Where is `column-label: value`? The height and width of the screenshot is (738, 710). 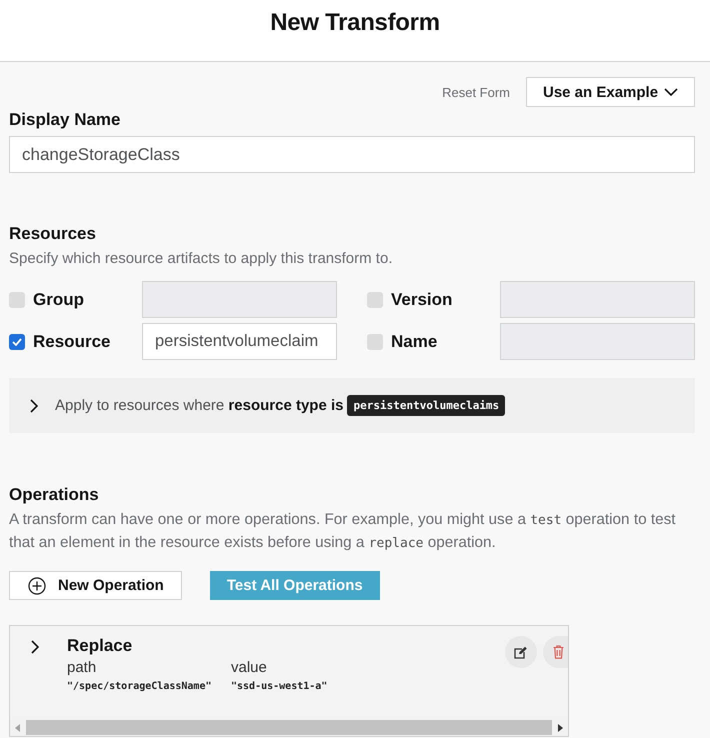
column-label: value is located at coordinates (249, 668).